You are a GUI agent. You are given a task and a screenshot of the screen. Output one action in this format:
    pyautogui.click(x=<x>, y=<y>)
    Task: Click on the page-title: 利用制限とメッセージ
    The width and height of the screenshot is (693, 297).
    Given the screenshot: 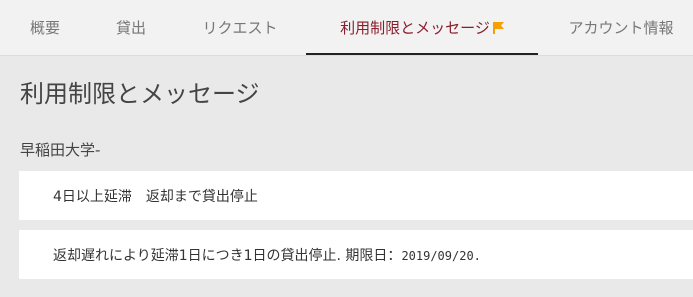 What is the action you would take?
    pyautogui.click(x=140, y=94)
    